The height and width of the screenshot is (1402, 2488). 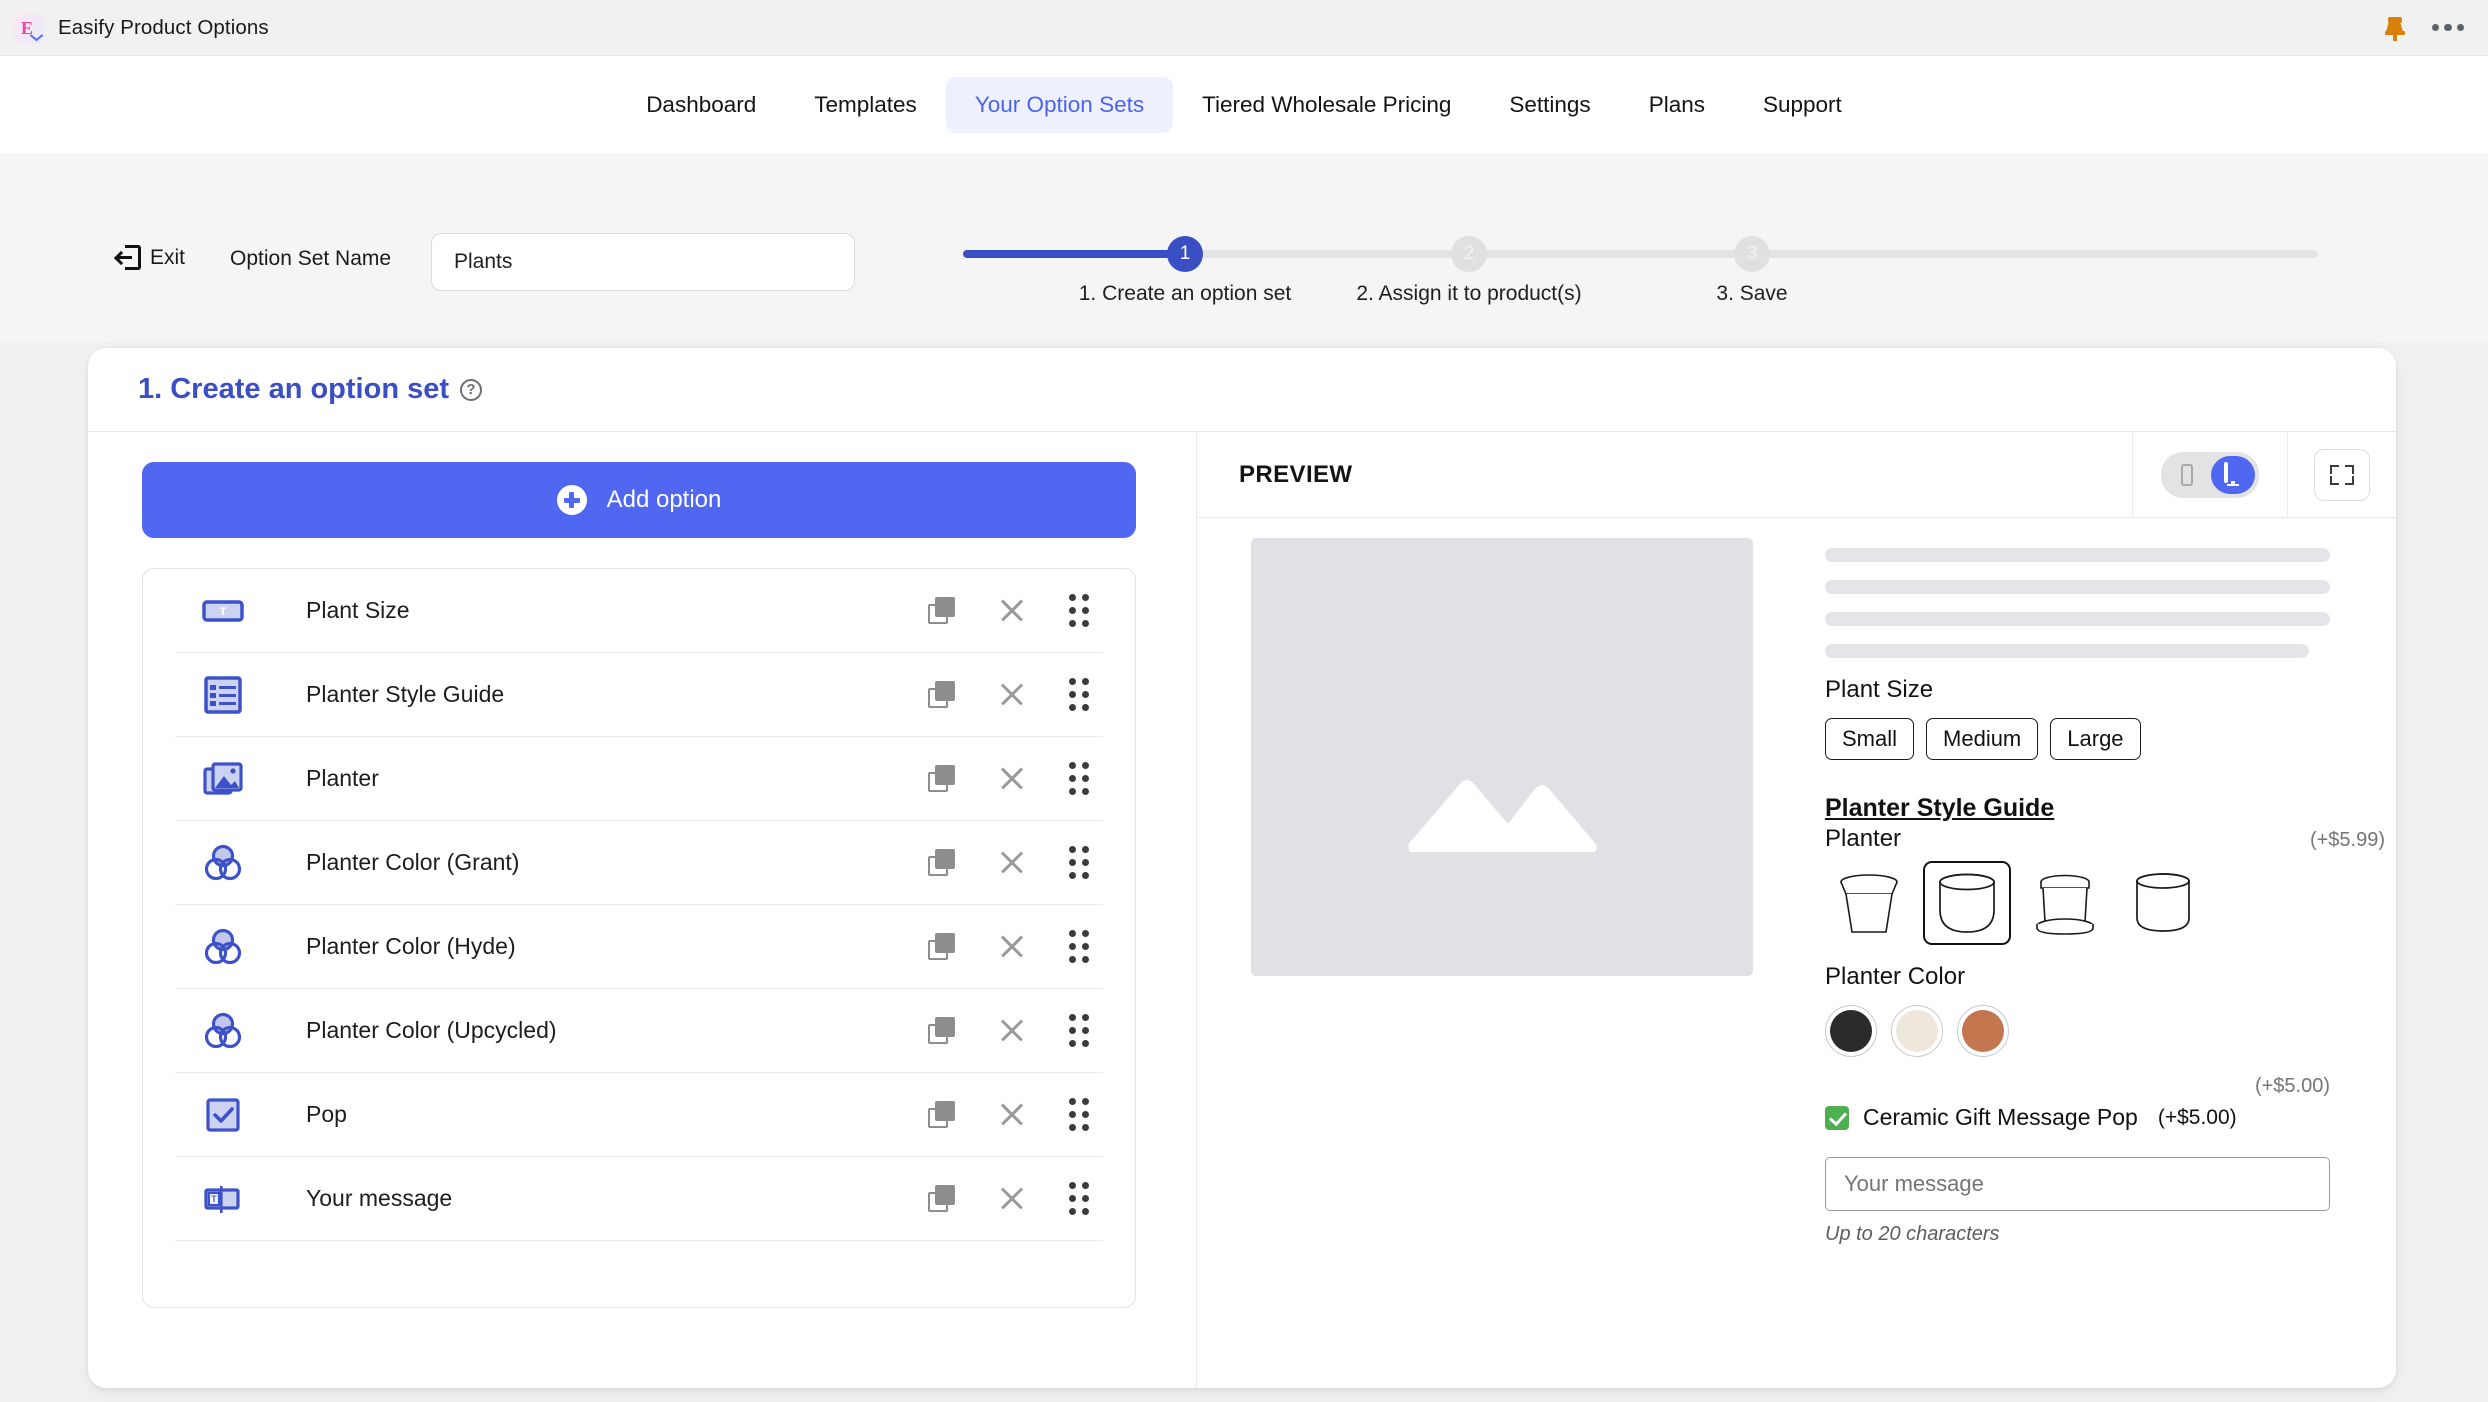 I want to click on option-set-name-input, so click(x=643, y=262).